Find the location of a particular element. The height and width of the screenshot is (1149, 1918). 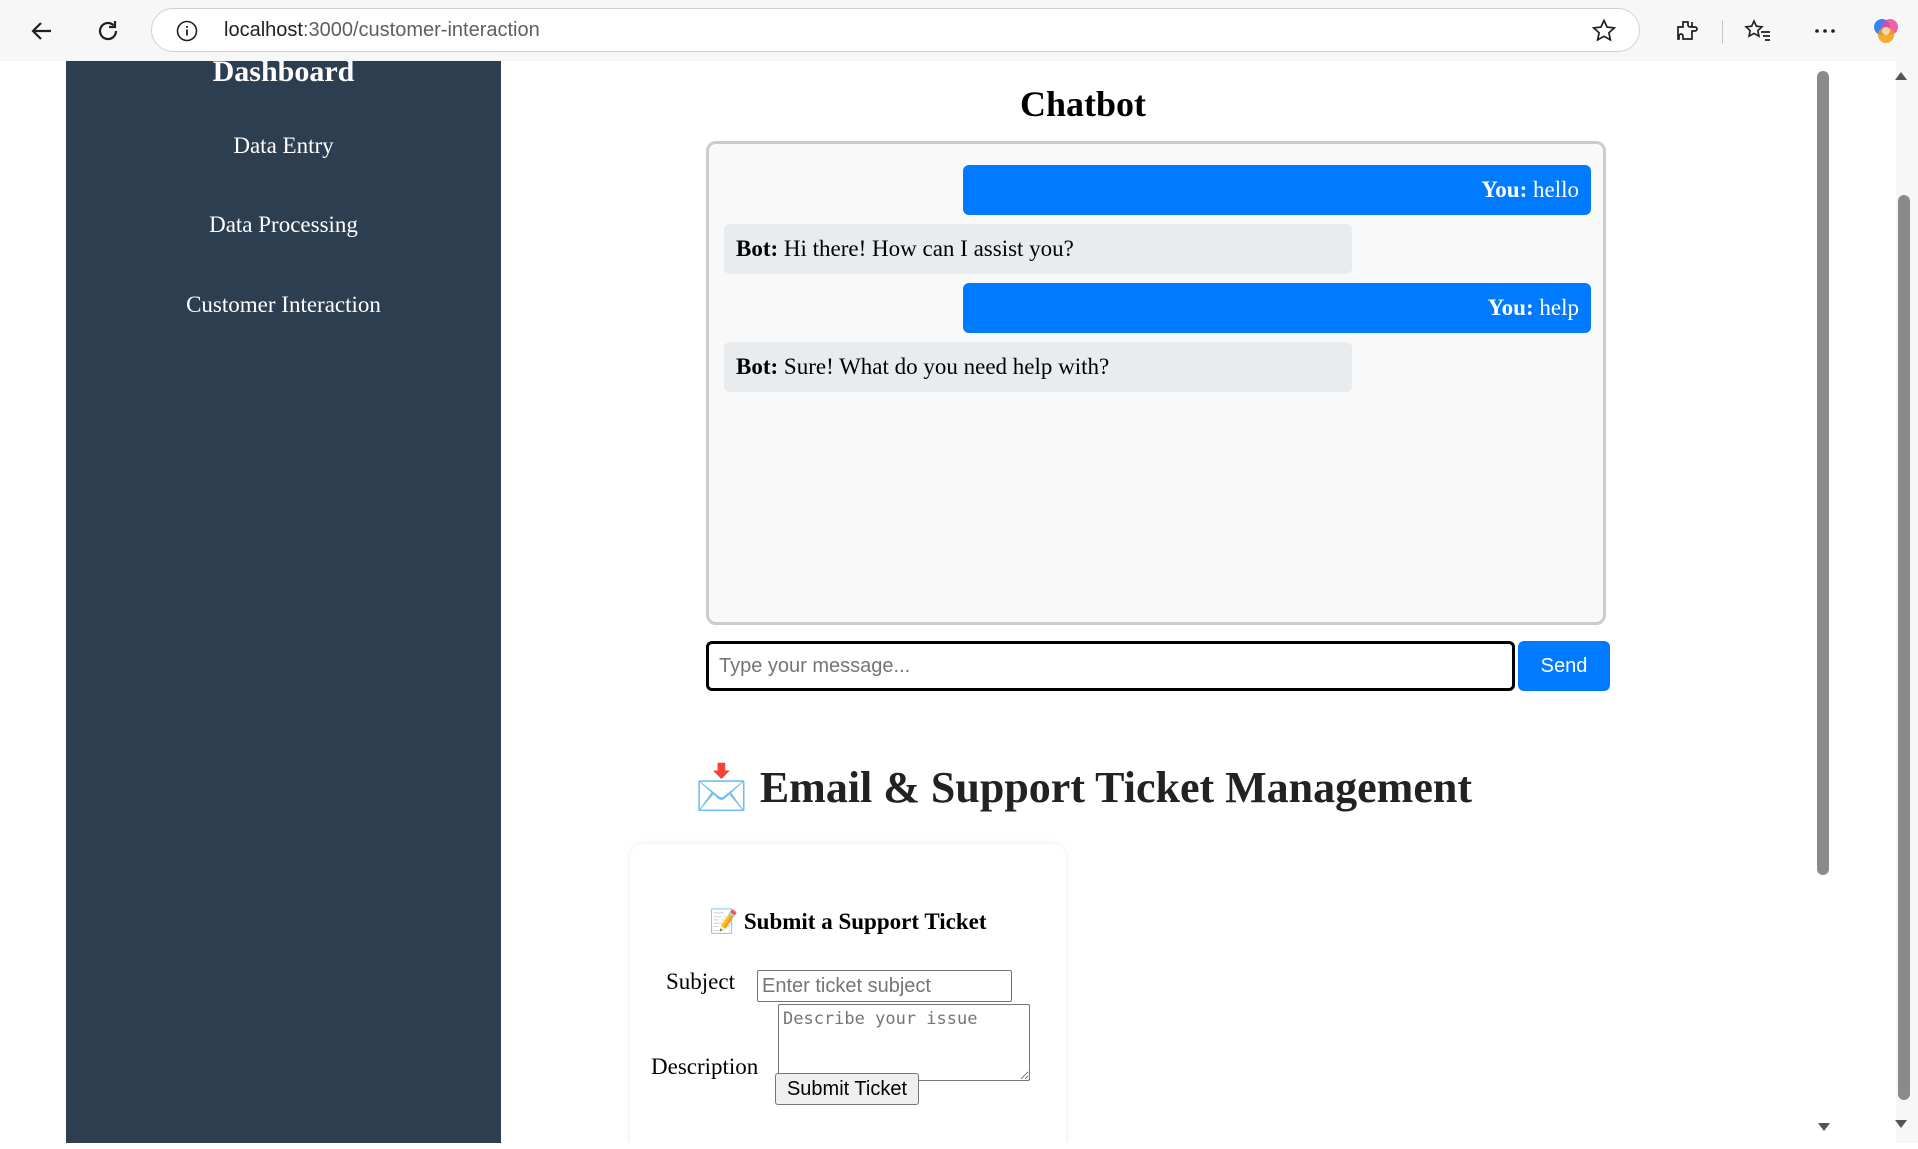

window-scroll-down-icon is located at coordinates (1901, 1125).